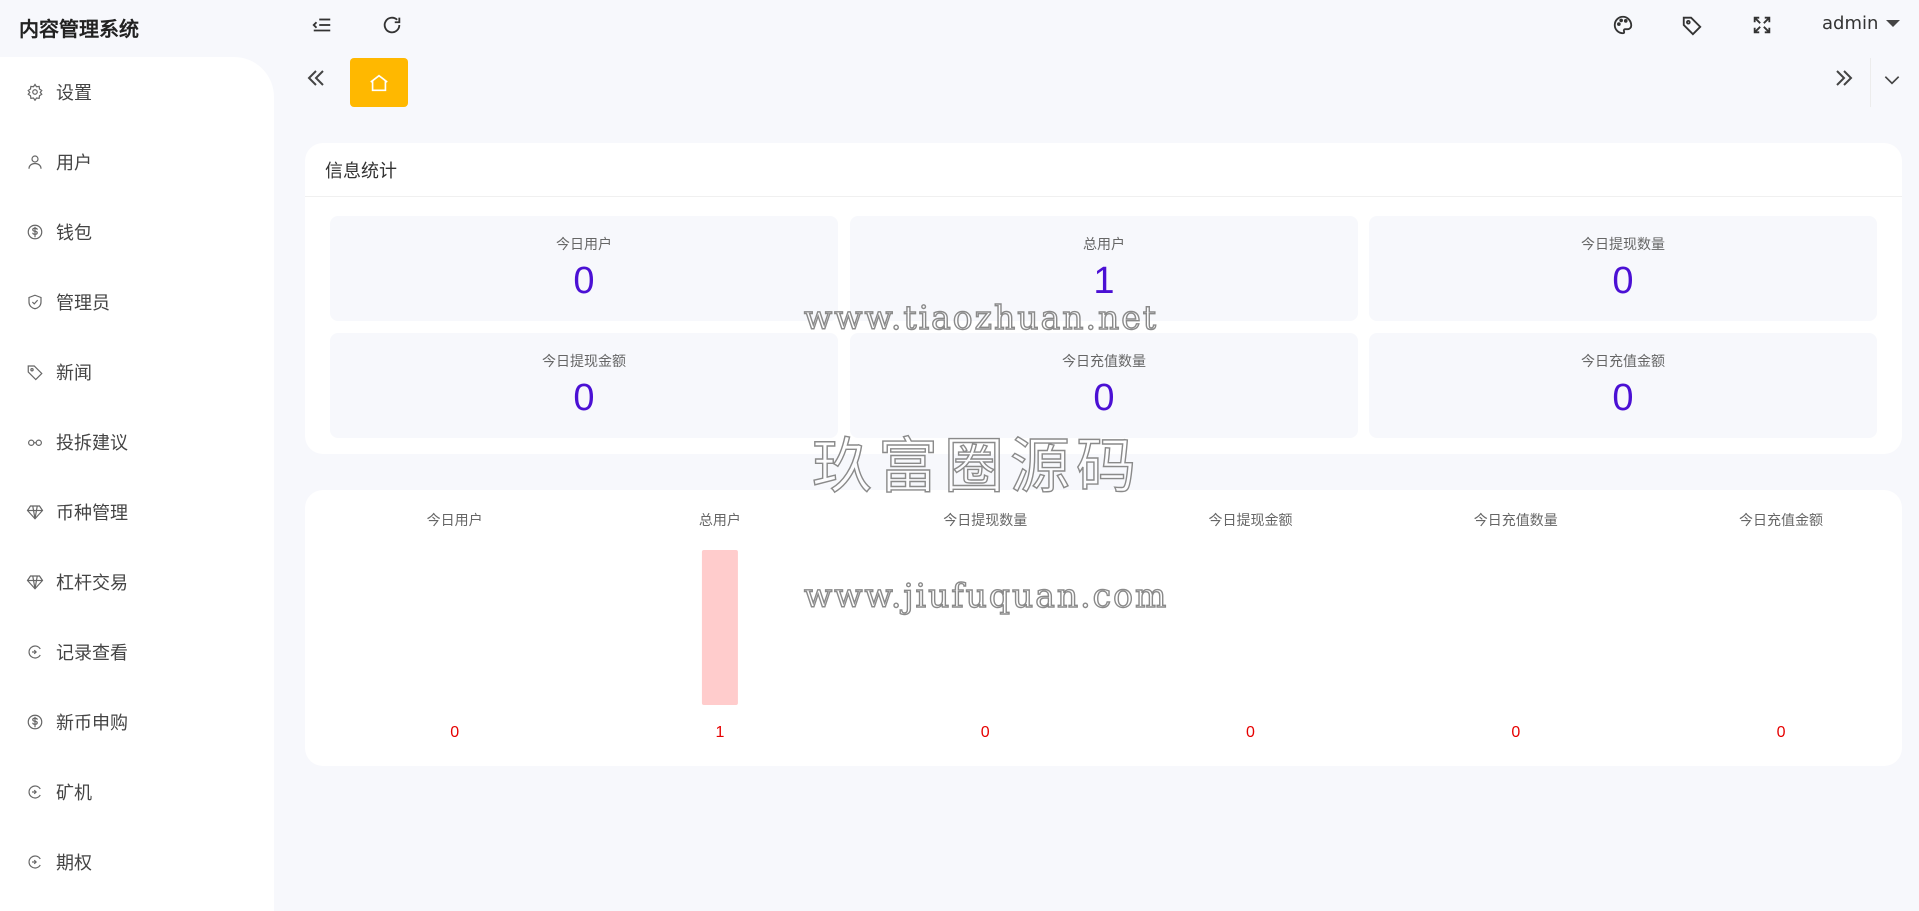 The image size is (1919, 911). What do you see at coordinates (584, 362) in the screenshot?
I see `stat-label: 今日提现金额` at bounding box center [584, 362].